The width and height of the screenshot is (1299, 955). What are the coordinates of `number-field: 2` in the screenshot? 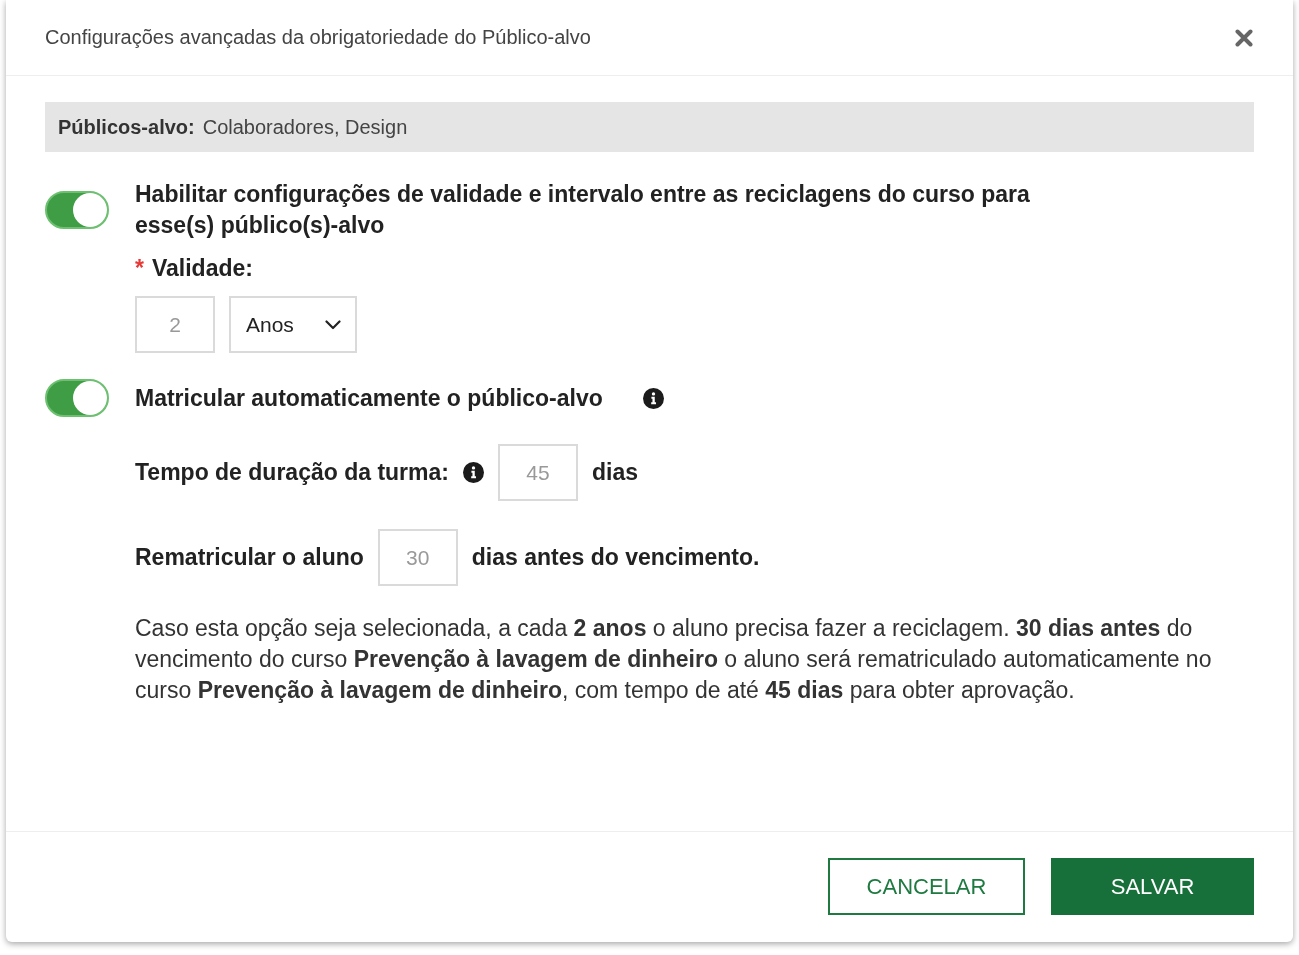 It's located at (175, 324).